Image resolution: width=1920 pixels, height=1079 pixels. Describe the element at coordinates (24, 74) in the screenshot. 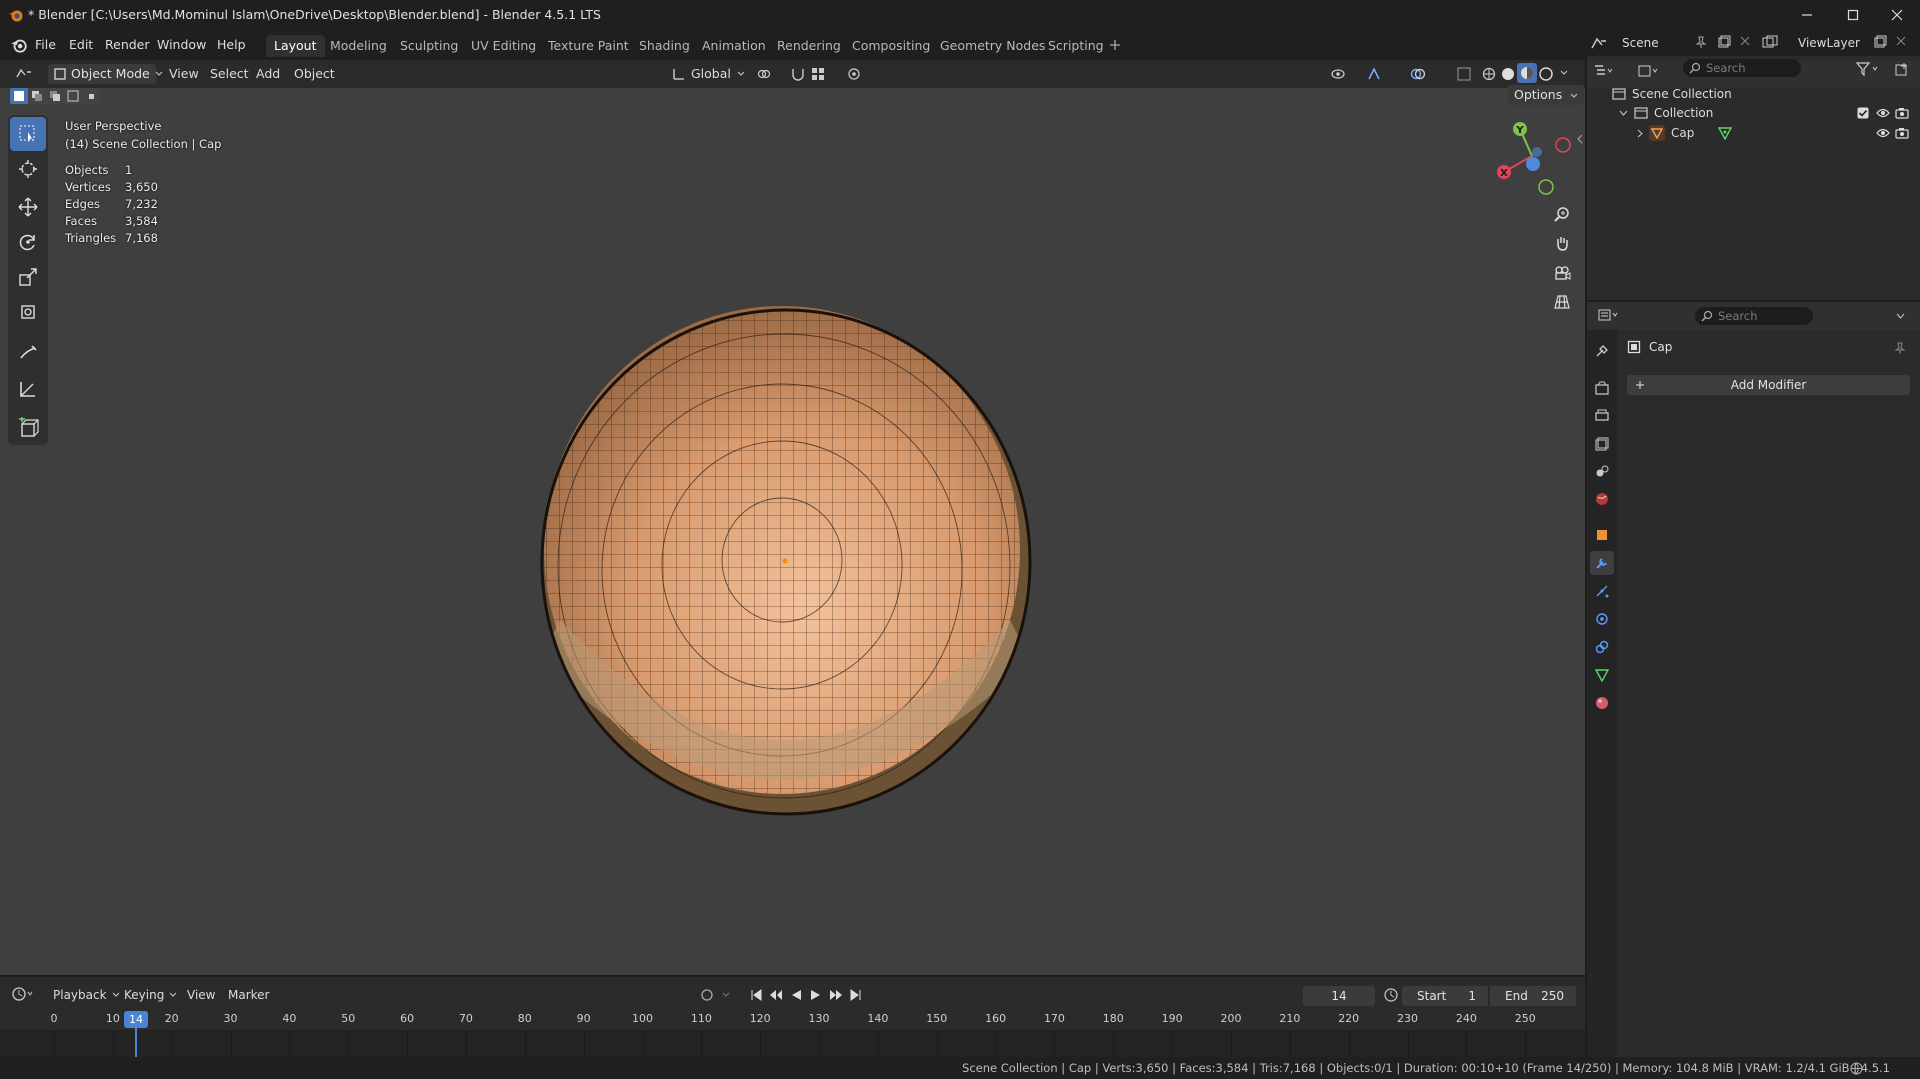

I see `editor-type-icon` at that location.